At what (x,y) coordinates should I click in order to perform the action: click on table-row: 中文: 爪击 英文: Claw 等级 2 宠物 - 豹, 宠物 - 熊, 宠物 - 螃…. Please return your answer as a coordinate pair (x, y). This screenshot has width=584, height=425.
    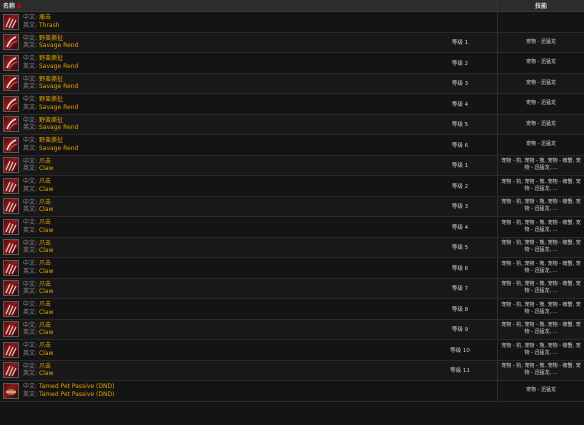
    Looking at the image, I should click on (292, 186).